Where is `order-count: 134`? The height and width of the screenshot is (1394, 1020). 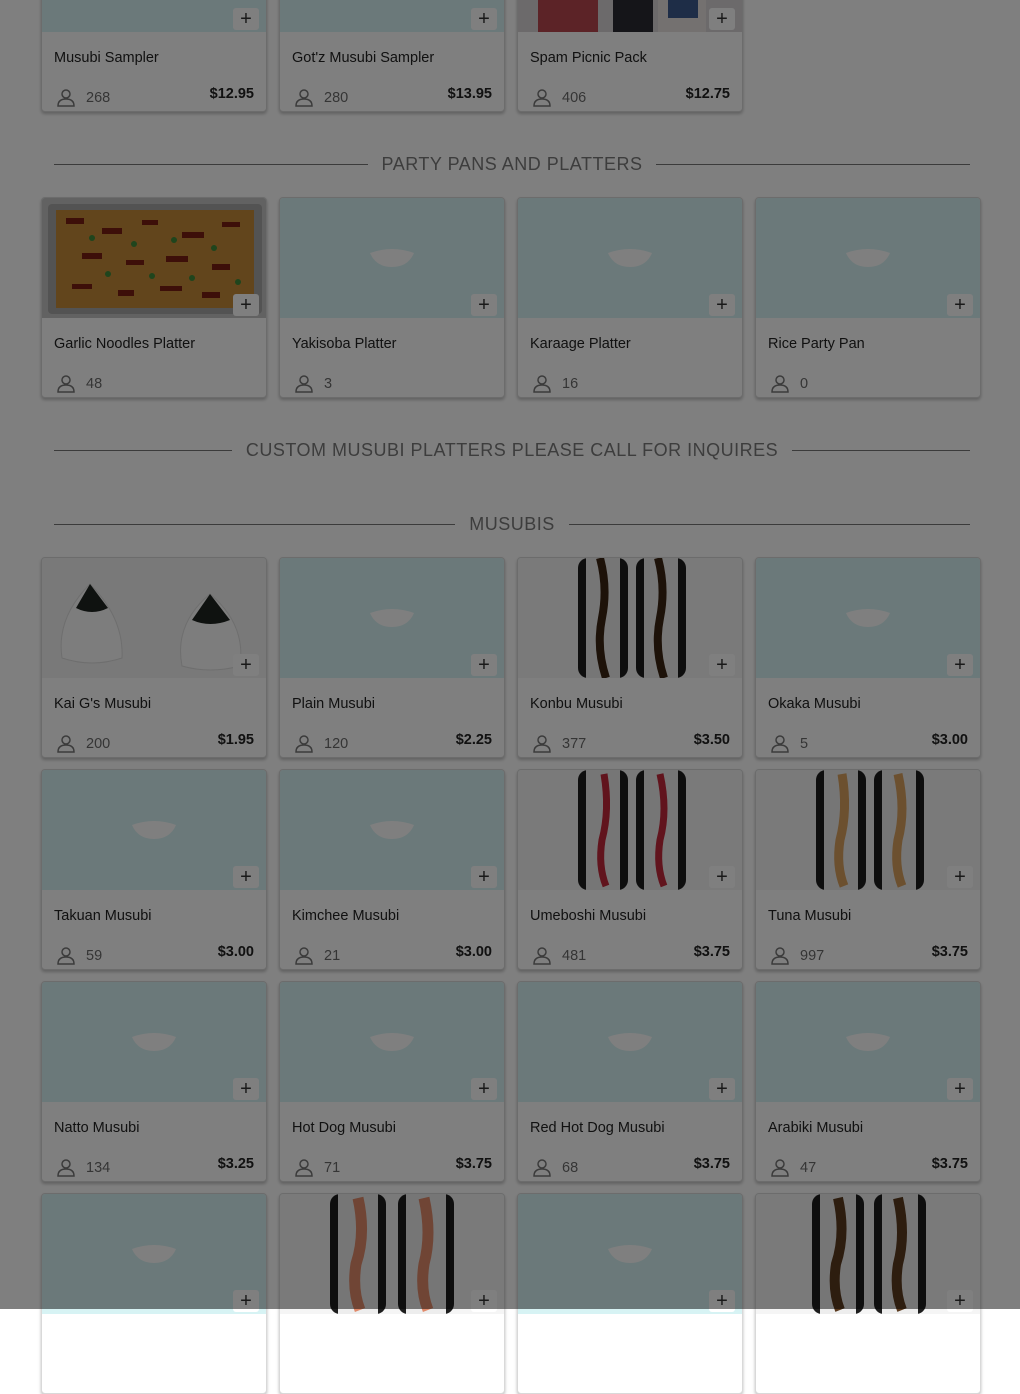
order-count: 134 is located at coordinates (83, 1168).